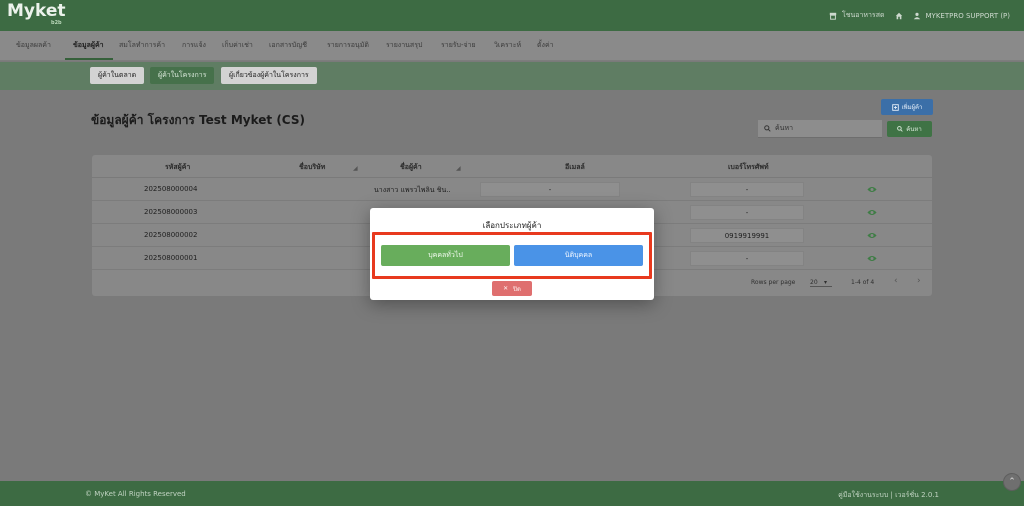  I want to click on menu-item-notify: การแจ้ง, so click(194, 45).